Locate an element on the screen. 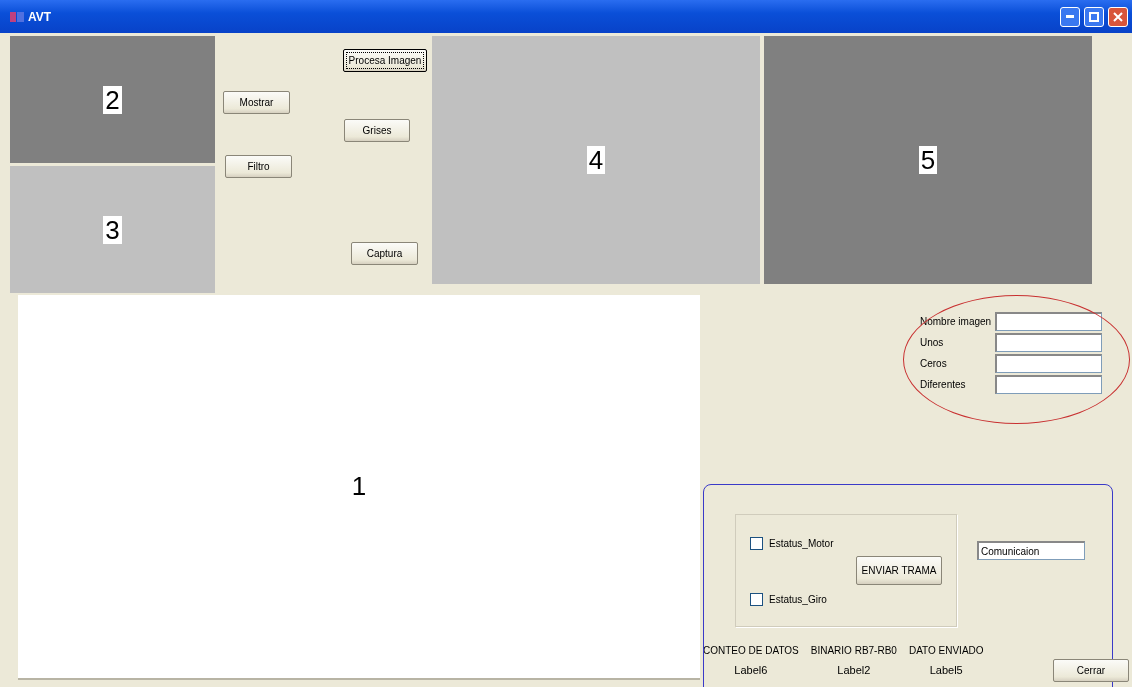  action-button: Captura is located at coordinates (384, 253).